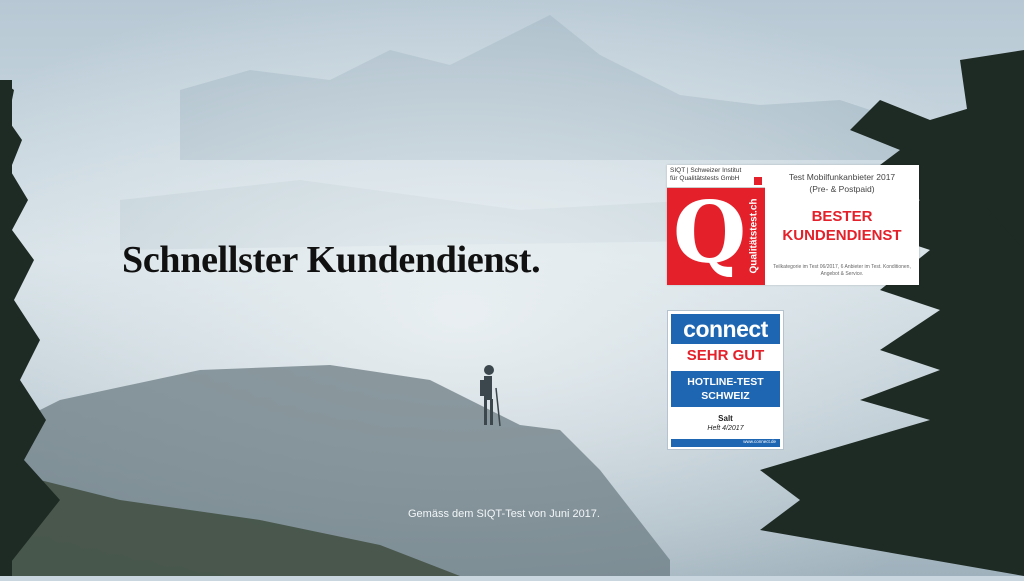 This screenshot has width=1024, height=581. I want to click on siqt-site-label: Qualitätstest.ch, so click(754, 236).